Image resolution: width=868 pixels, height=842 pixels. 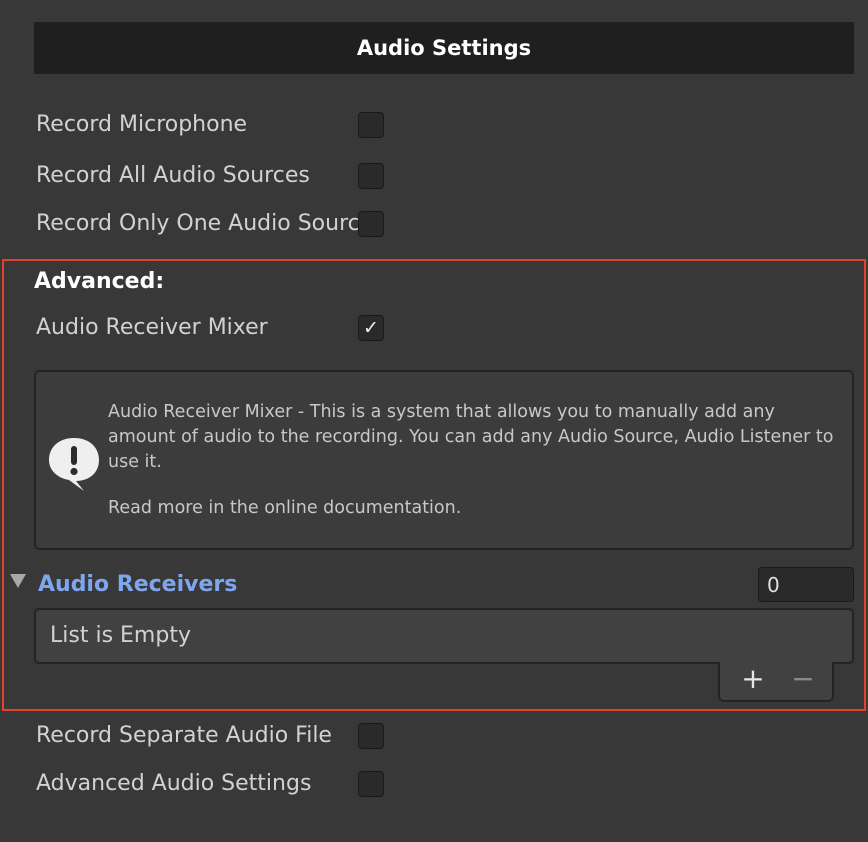 What do you see at coordinates (99, 281) in the screenshot?
I see `advanced-heading: Advanced:` at bounding box center [99, 281].